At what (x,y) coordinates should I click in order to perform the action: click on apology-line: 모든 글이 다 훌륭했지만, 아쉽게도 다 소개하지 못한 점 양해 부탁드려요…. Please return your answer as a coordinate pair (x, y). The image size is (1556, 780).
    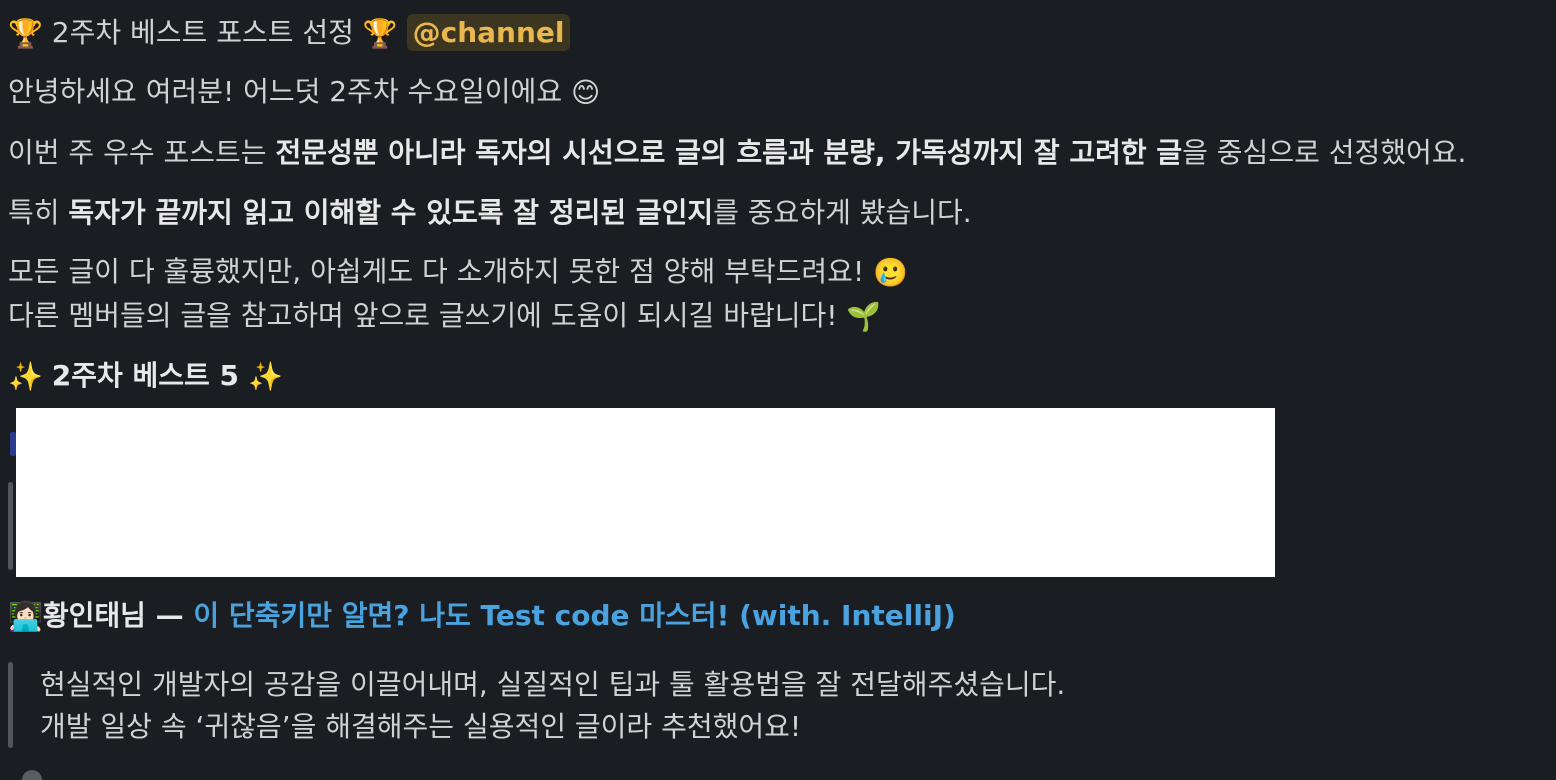
    Looking at the image, I should click on (458, 272).